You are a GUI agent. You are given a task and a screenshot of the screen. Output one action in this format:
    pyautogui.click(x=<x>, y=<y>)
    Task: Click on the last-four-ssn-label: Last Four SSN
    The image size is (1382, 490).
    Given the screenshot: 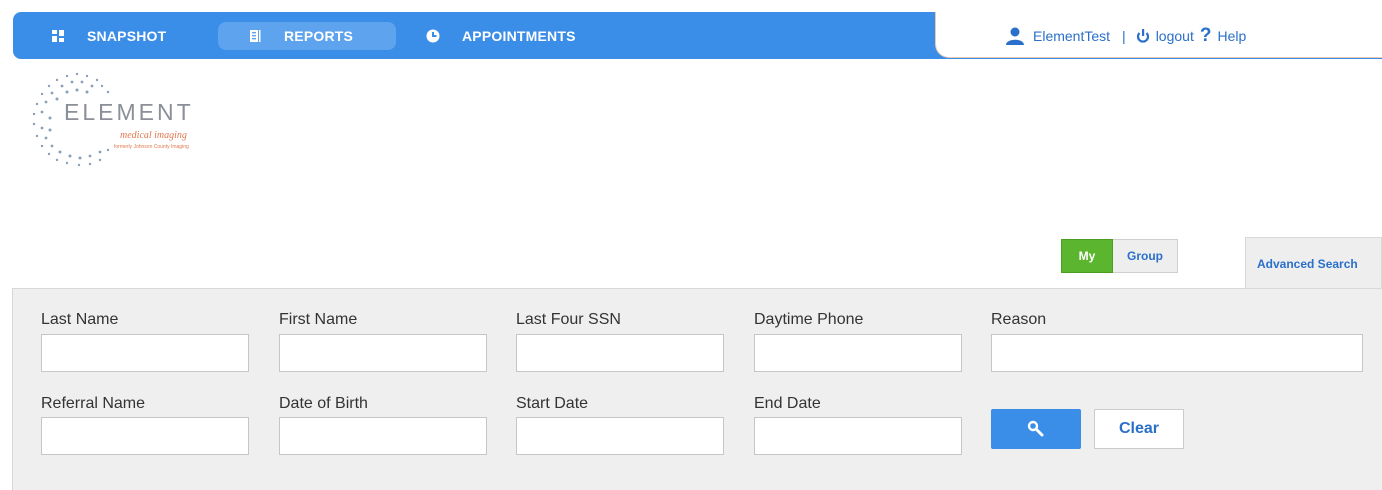 What is the action you would take?
    pyautogui.click(x=568, y=319)
    